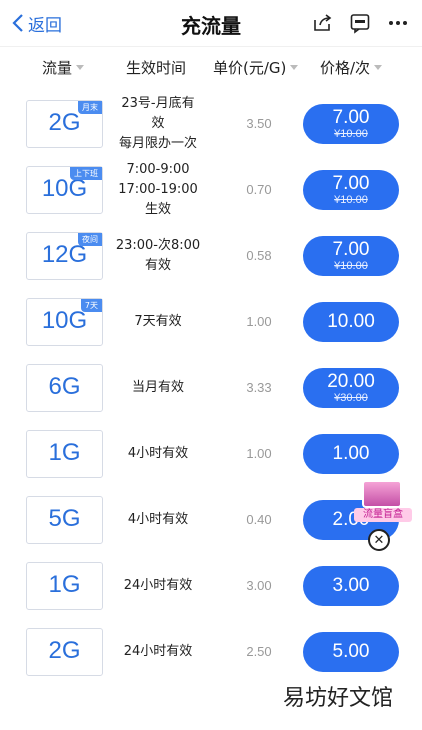 This screenshot has height=730, width=422. What do you see at coordinates (338, 699) in the screenshot?
I see `watermark: 易坊好文馆` at bounding box center [338, 699].